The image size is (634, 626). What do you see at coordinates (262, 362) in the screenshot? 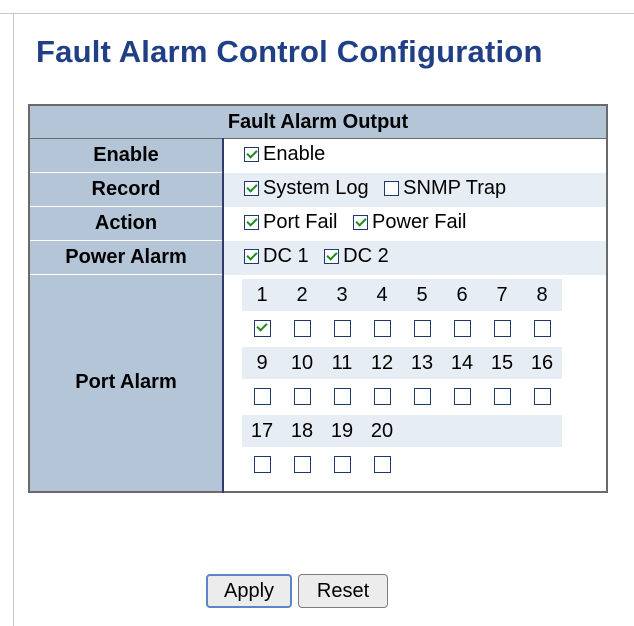
I see `port-number-9: 9` at bounding box center [262, 362].